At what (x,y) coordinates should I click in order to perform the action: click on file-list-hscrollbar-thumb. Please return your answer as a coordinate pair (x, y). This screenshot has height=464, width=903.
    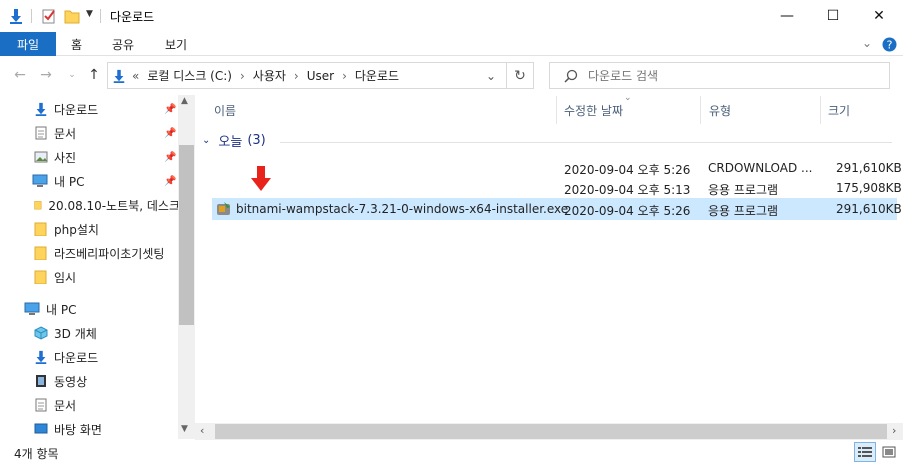
    Looking at the image, I should click on (551, 431).